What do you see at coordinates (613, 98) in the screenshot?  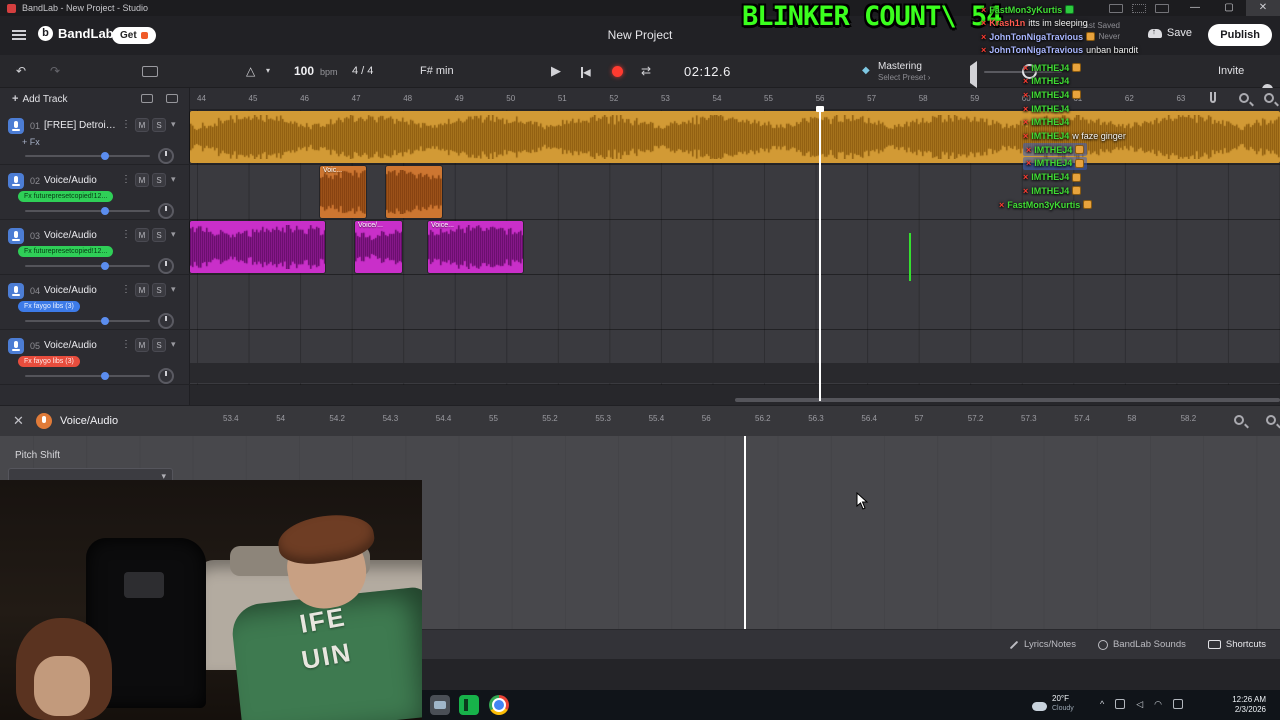 I see `ruler-tick: 52` at bounding box center [613, 98].